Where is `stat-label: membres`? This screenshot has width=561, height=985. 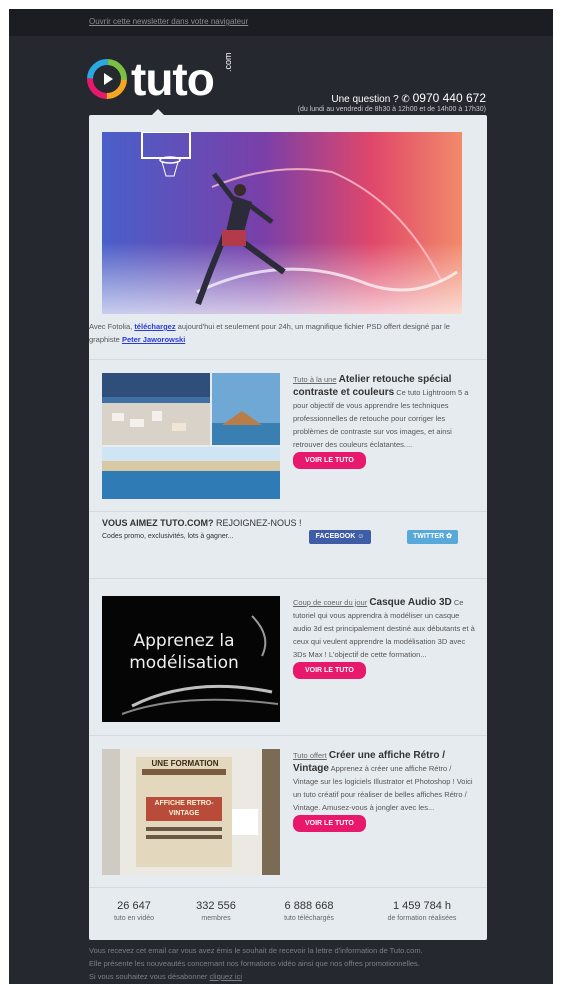
stat-label: membres is located at coordinates (216, 918).